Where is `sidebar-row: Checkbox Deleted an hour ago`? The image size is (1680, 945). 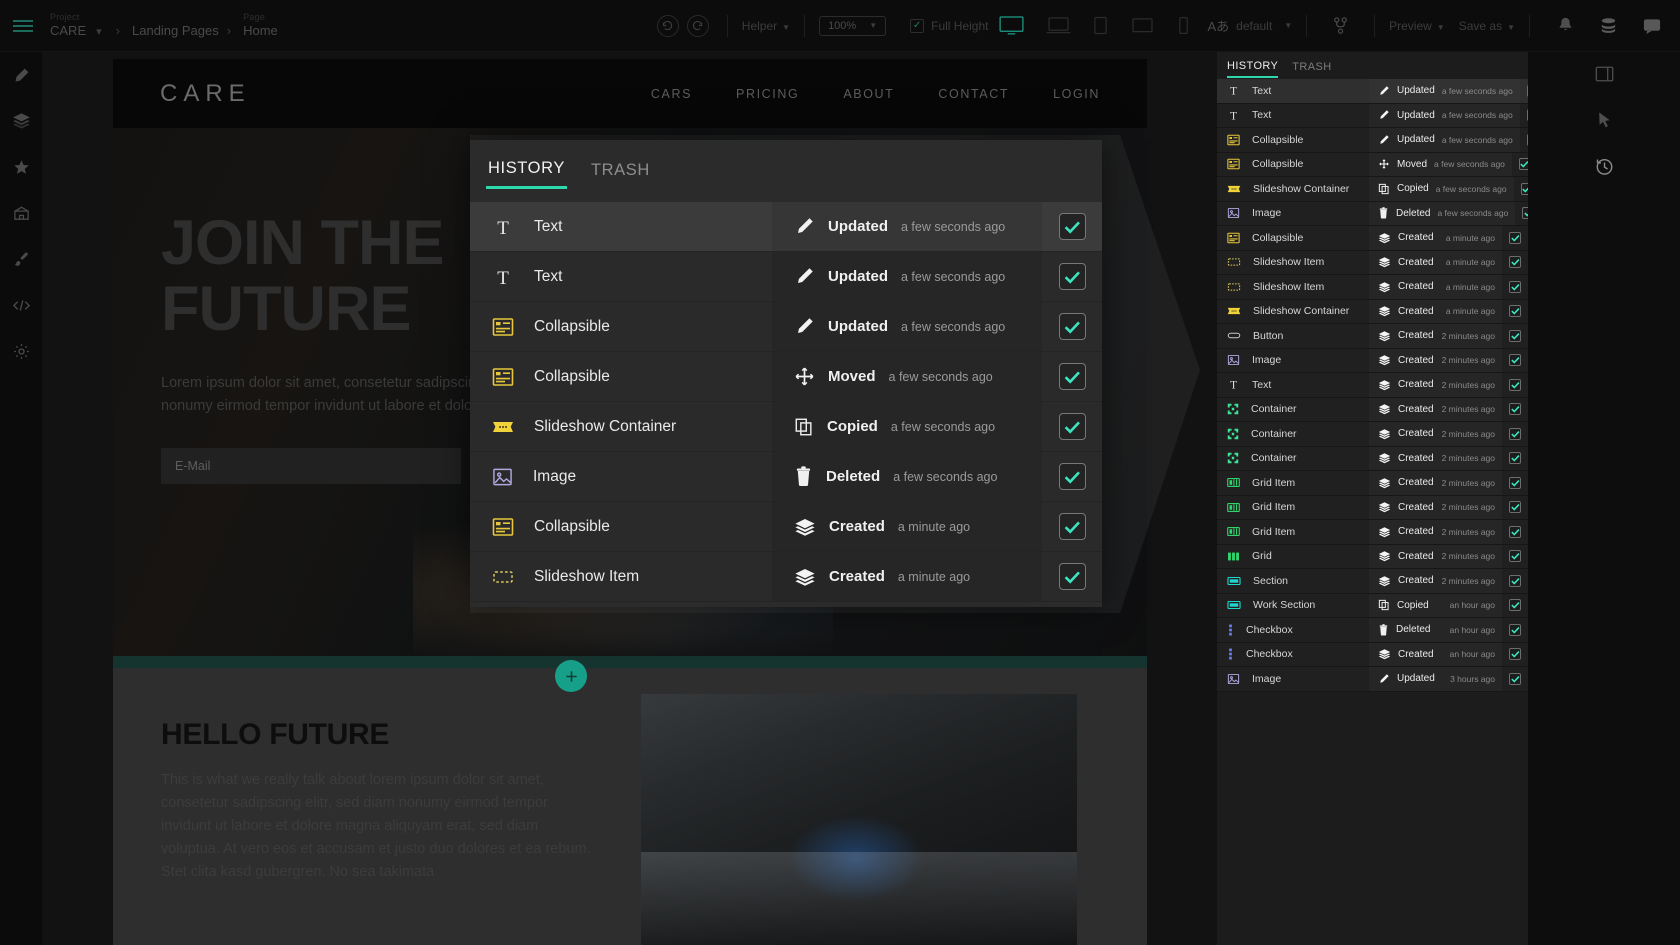
sidebar-row: Checkbox Deleted an hour ago is located at coordinates (1372, 630).